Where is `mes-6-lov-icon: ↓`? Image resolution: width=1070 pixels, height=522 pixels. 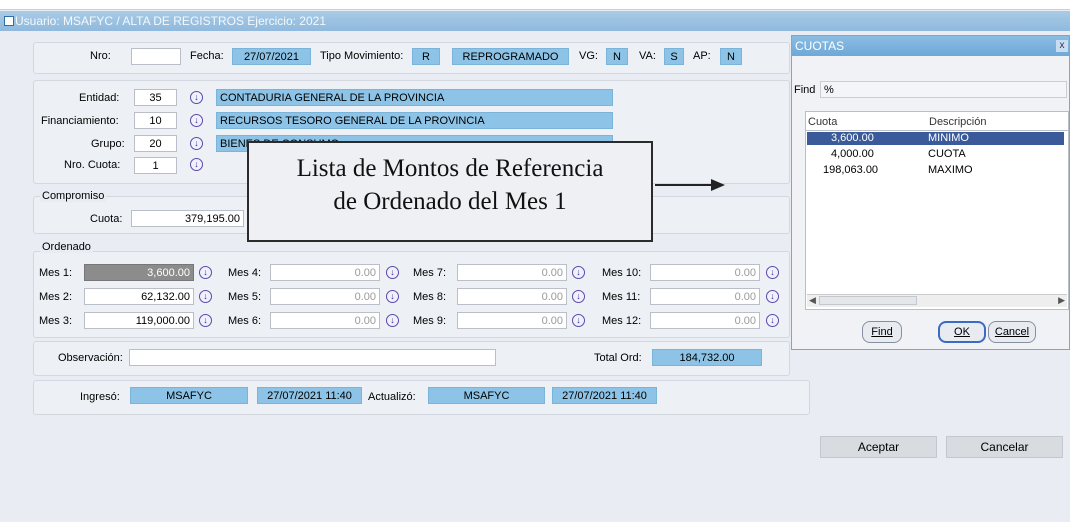
mes-6-lov-icon: ↓ is located at coordinates (392, 320).